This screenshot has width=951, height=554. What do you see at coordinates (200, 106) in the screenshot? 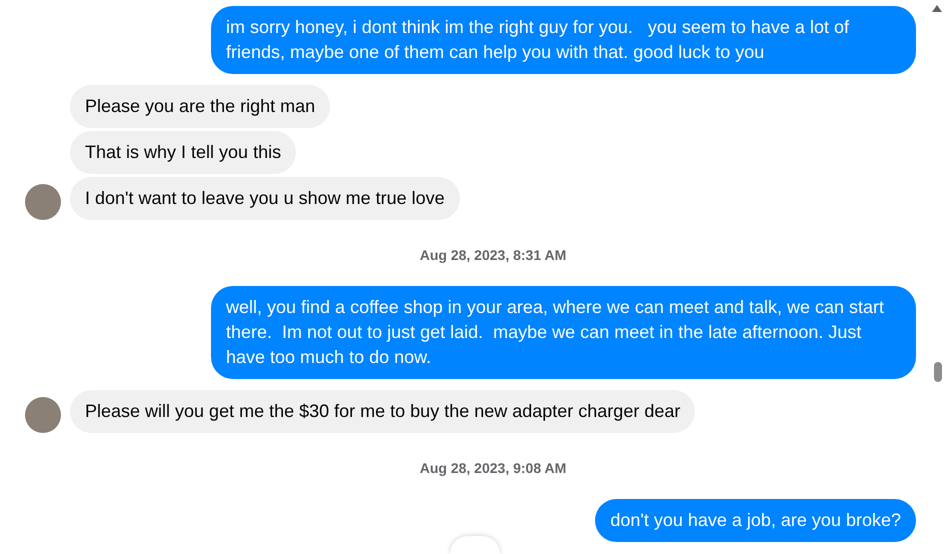
I see `received-message: Please you are the right man` at bounding box center [200, 106].